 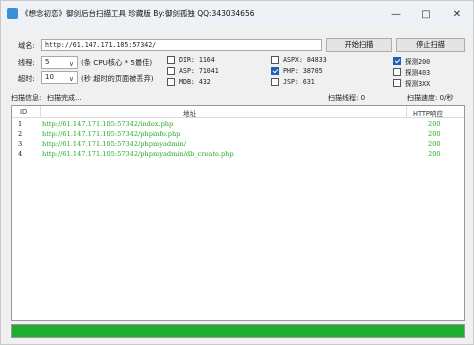 What do you see at coordinates (138, 13) in the screenshot?
I see `window-title: 《想念初恋》御剑后台扫描工具 珍藏版 By:御剑孤独 QQ:343034656` at bounding box center [138, 13].